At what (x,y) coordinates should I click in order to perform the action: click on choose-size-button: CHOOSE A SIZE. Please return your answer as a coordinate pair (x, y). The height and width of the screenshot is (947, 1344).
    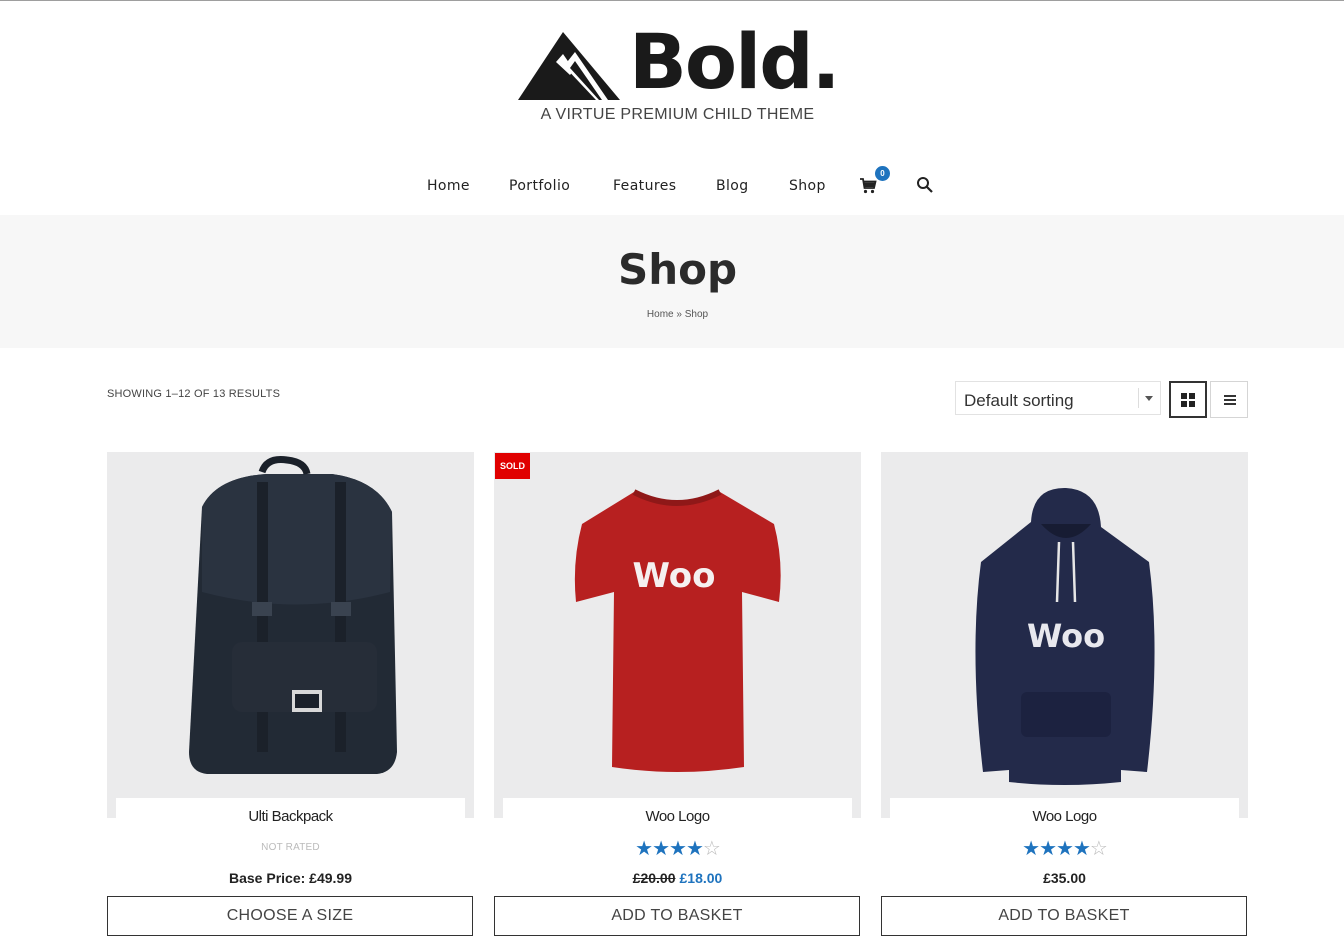
    Looking at the image, I should click on (290, 916).